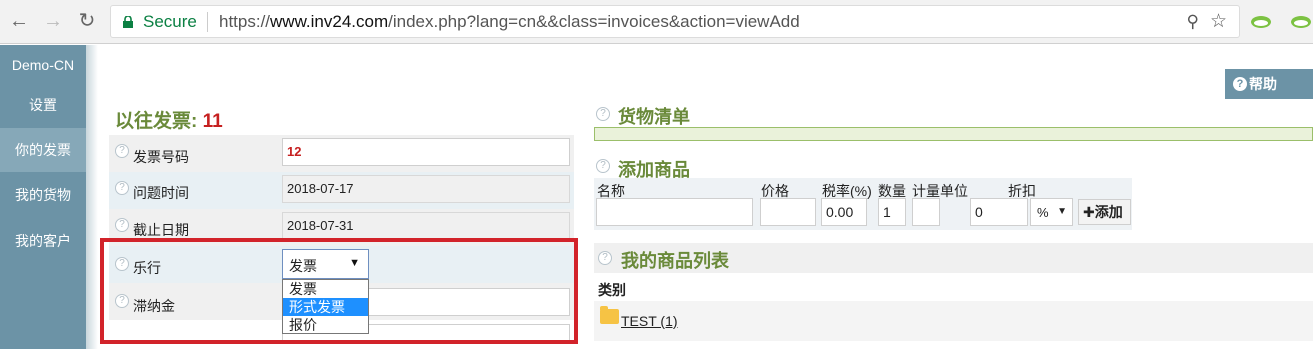 The width and height of the screenshot is (1313, 349). Describe the element at coordinates (1104, 212) in the screenshot. I see `add-product-button: ✚添加` at that location.